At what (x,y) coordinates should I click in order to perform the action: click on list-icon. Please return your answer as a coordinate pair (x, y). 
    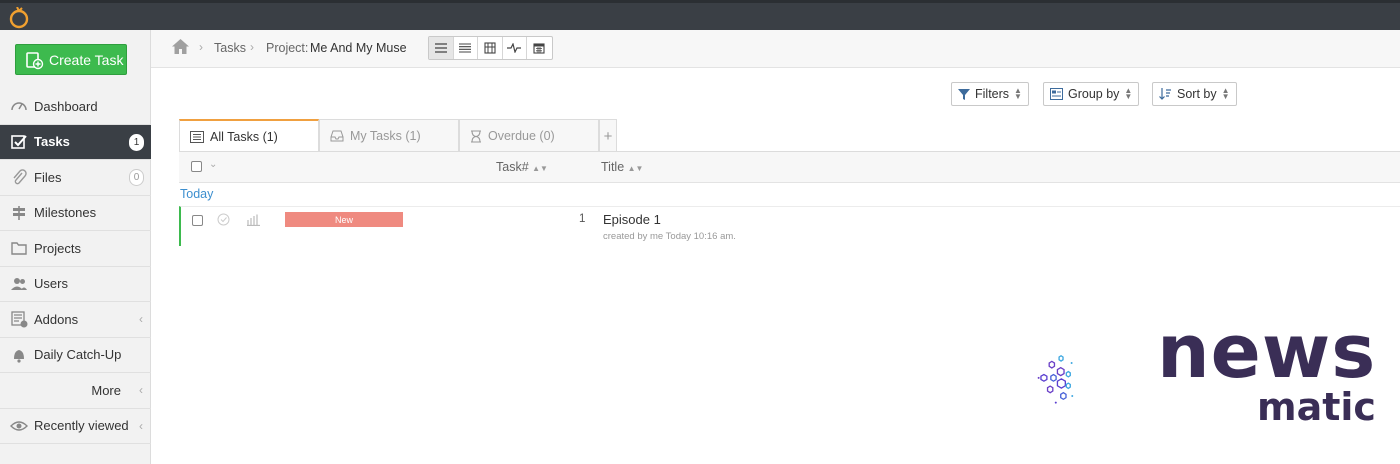
    Looking at the image, I should click on (440, 48).